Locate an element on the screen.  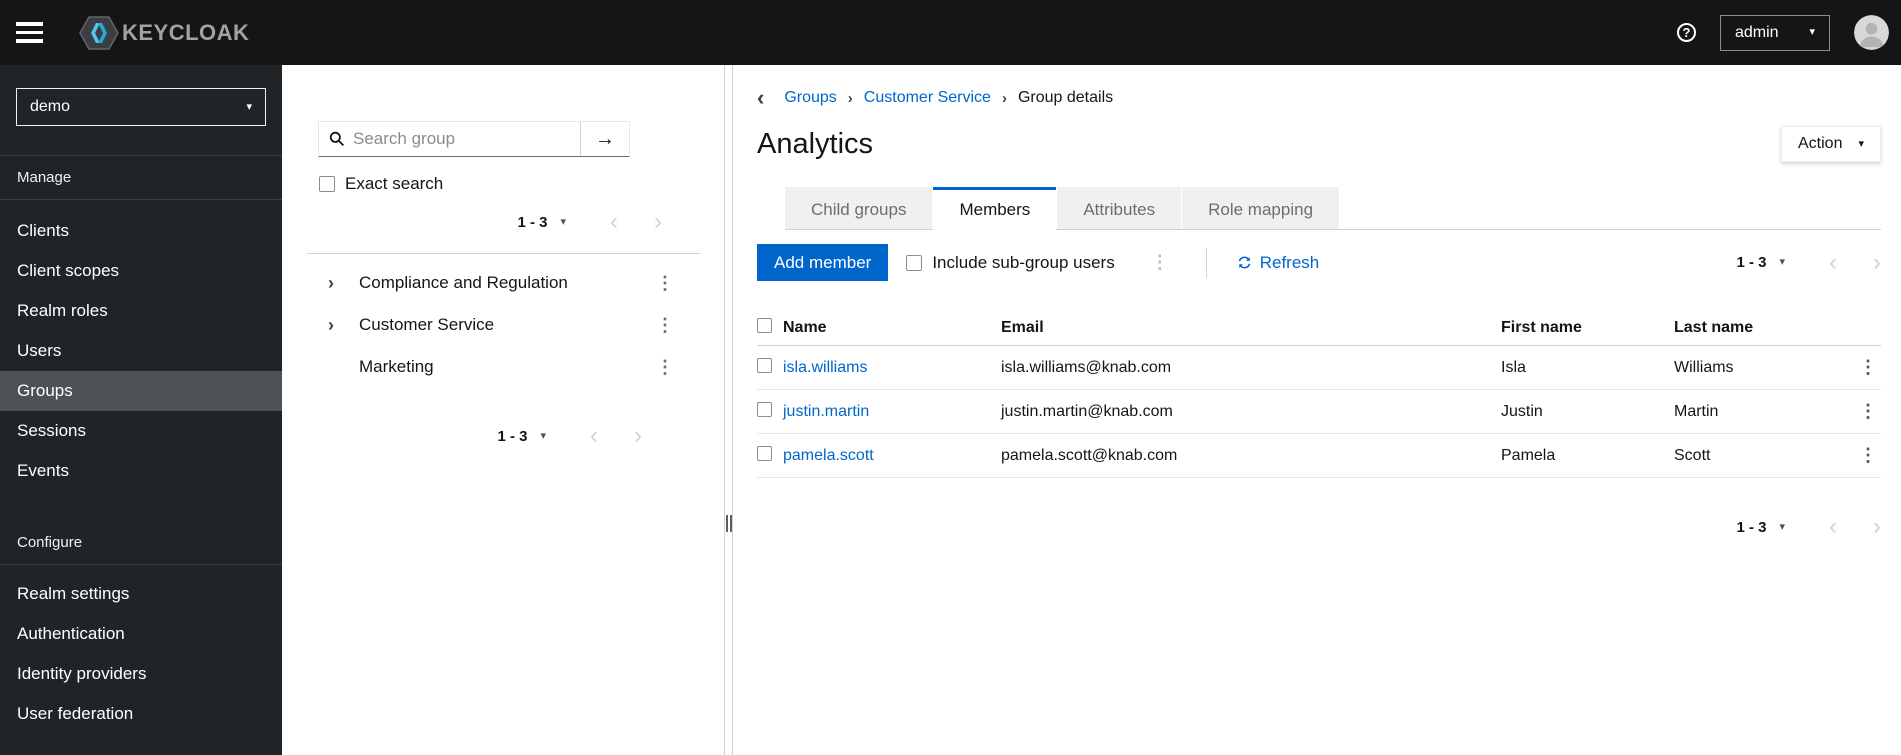
masthead: KEYCLOAK ? admin ▾ is located at coordinates (950, 32).